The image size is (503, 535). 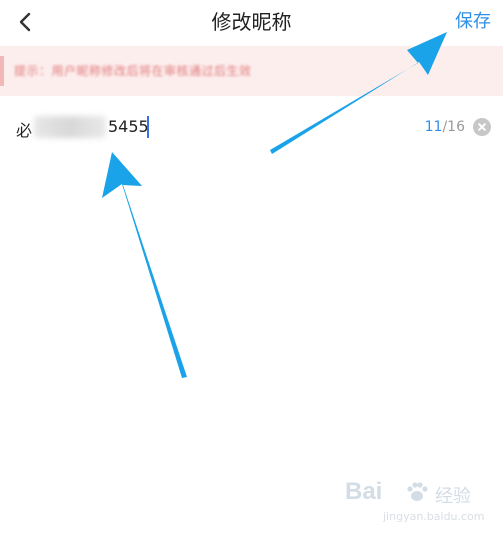 I want to click on char-count-current: 11, so click(x=433, y=127).